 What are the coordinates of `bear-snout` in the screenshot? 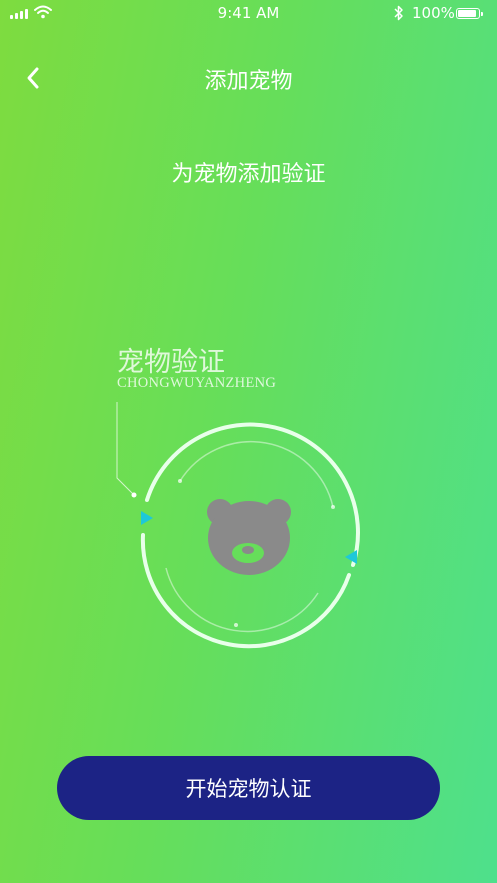 It's located at (248, 553).